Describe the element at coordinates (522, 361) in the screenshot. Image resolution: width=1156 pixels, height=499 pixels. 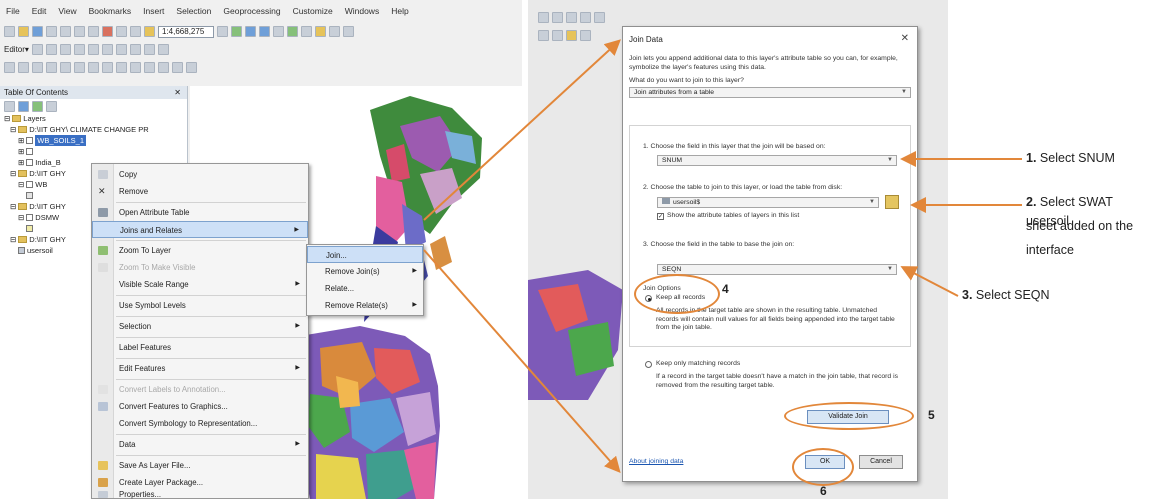
I see `arrow-to-dialog-bottom` at that location.